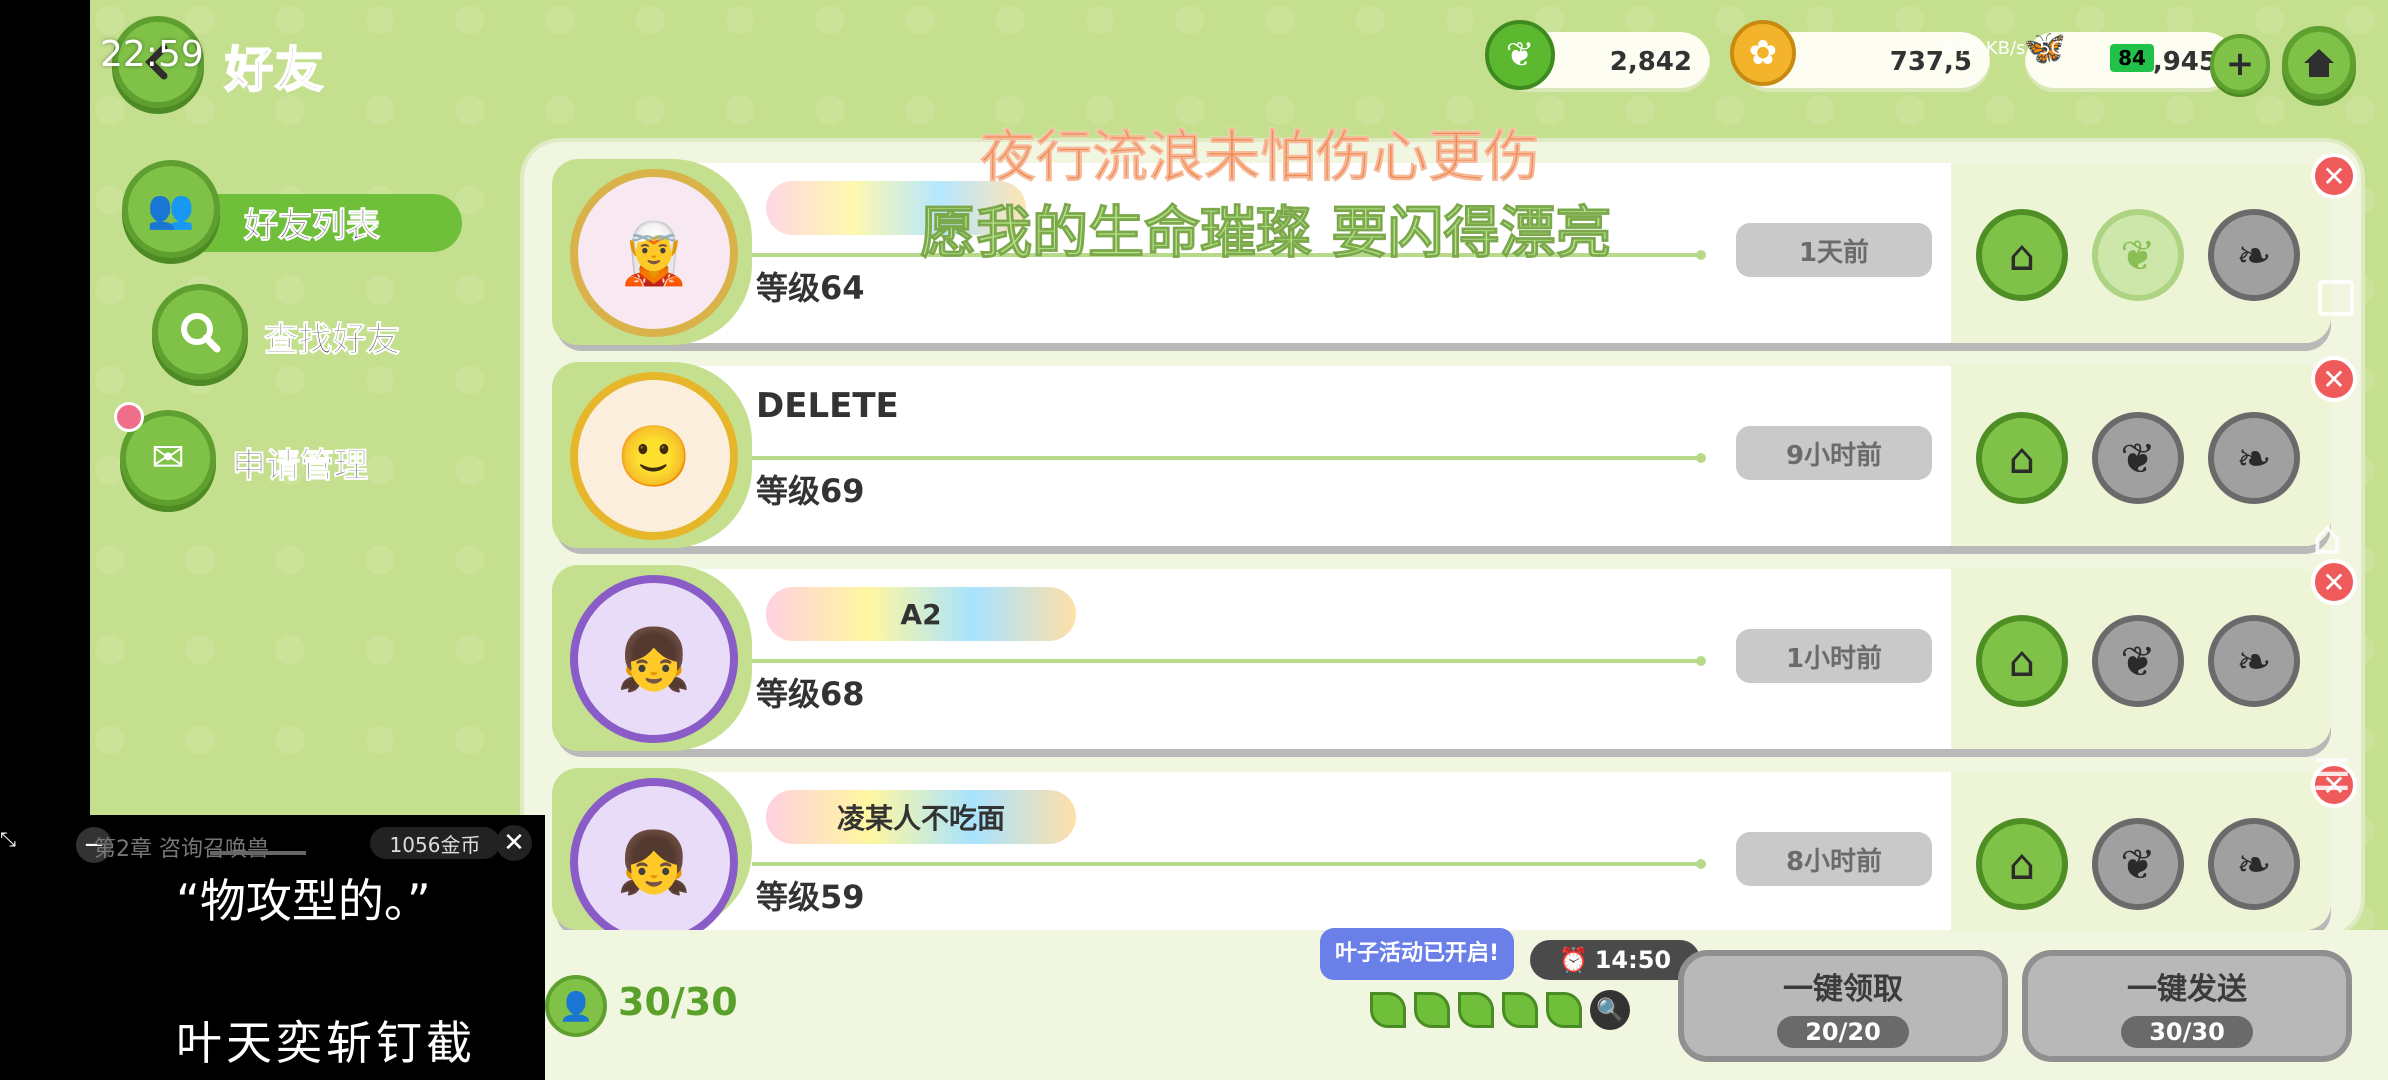 The image size is (2388, 1080). I want to click on avatar: 🙂, so click(654, 456).